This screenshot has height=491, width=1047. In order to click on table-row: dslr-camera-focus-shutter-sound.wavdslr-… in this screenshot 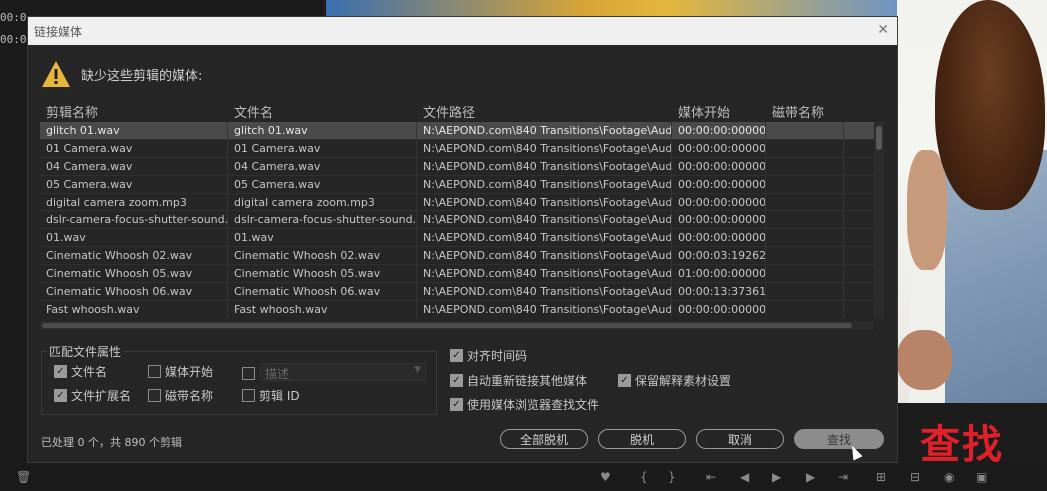, I will do `click(462, 220)`.